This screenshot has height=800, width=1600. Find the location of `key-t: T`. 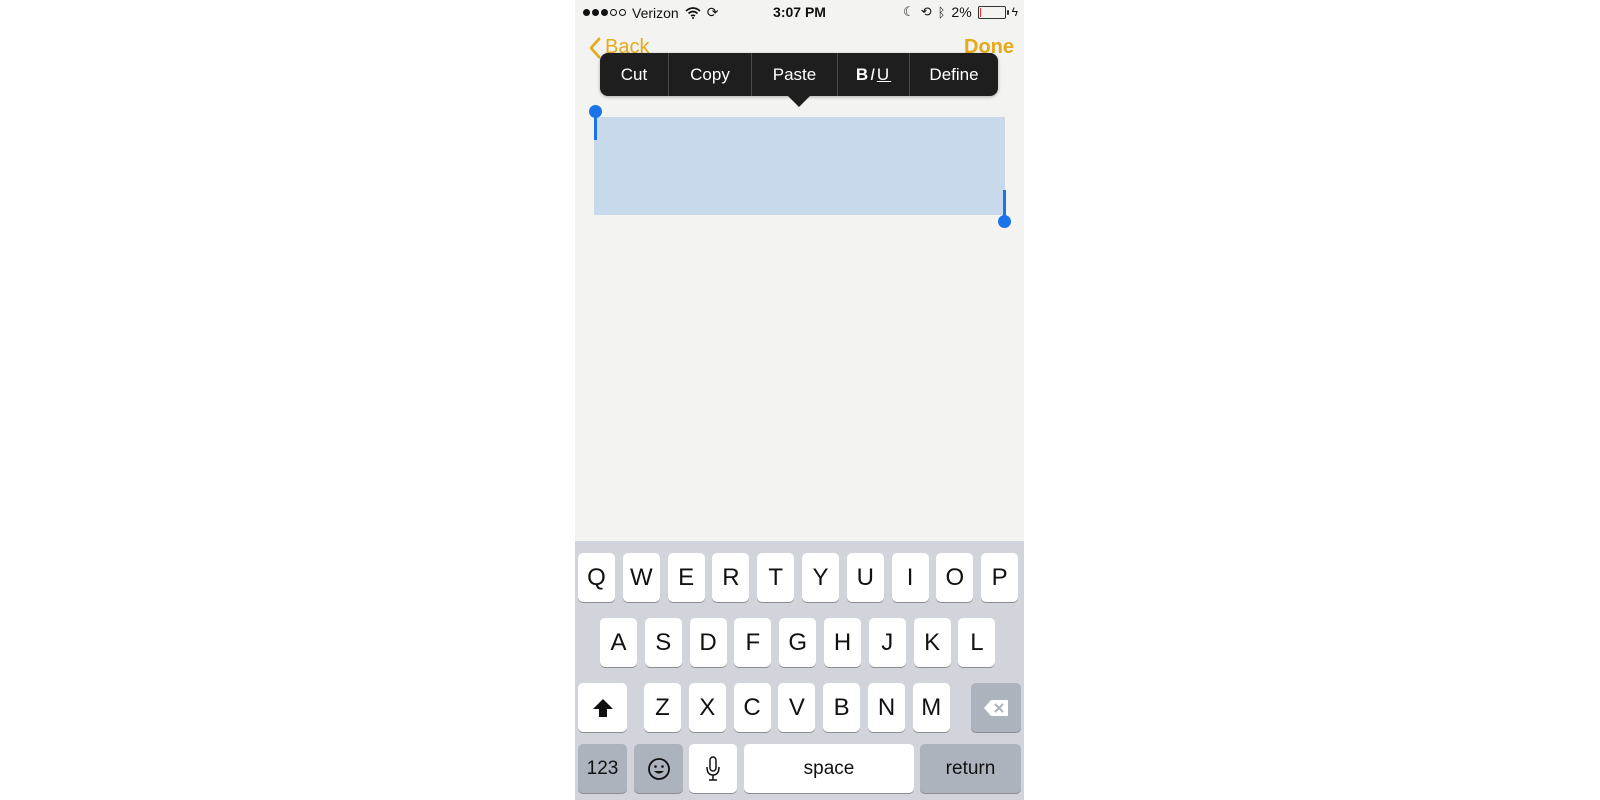

key-t: T is located at coordinates (776, 577).